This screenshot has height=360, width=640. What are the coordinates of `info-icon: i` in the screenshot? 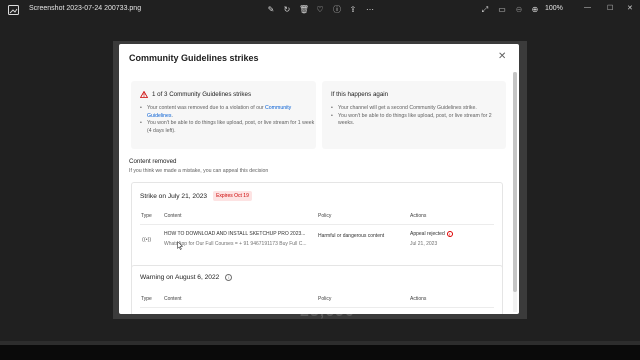 It's located at (229, 277).